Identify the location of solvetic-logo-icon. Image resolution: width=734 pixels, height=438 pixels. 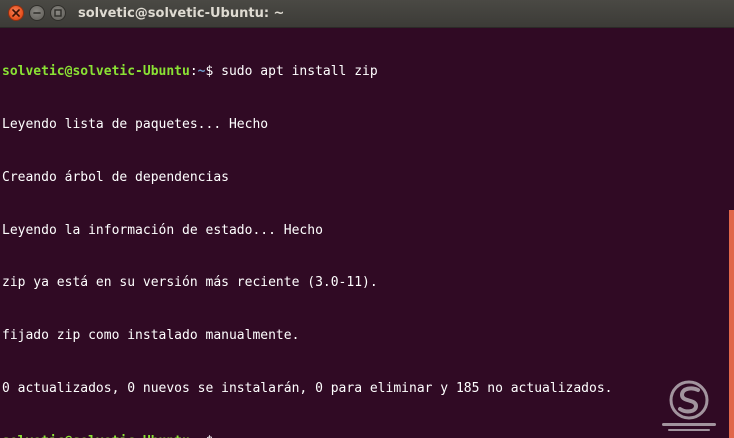
(689, 407).